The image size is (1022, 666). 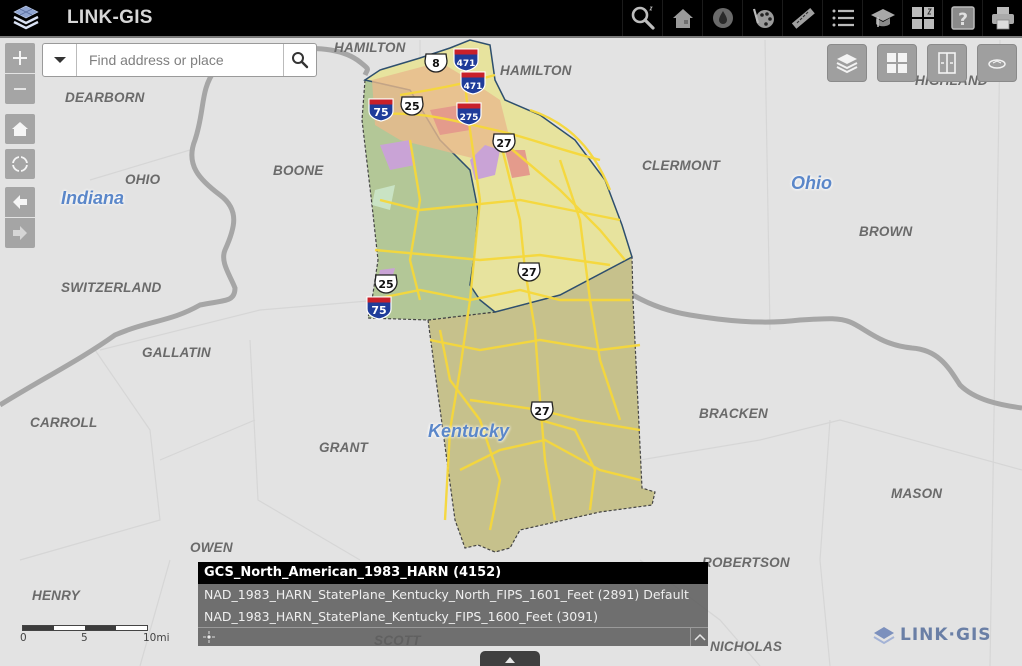 I want to click on county-label: GRANT, so click(x=343, y=447).